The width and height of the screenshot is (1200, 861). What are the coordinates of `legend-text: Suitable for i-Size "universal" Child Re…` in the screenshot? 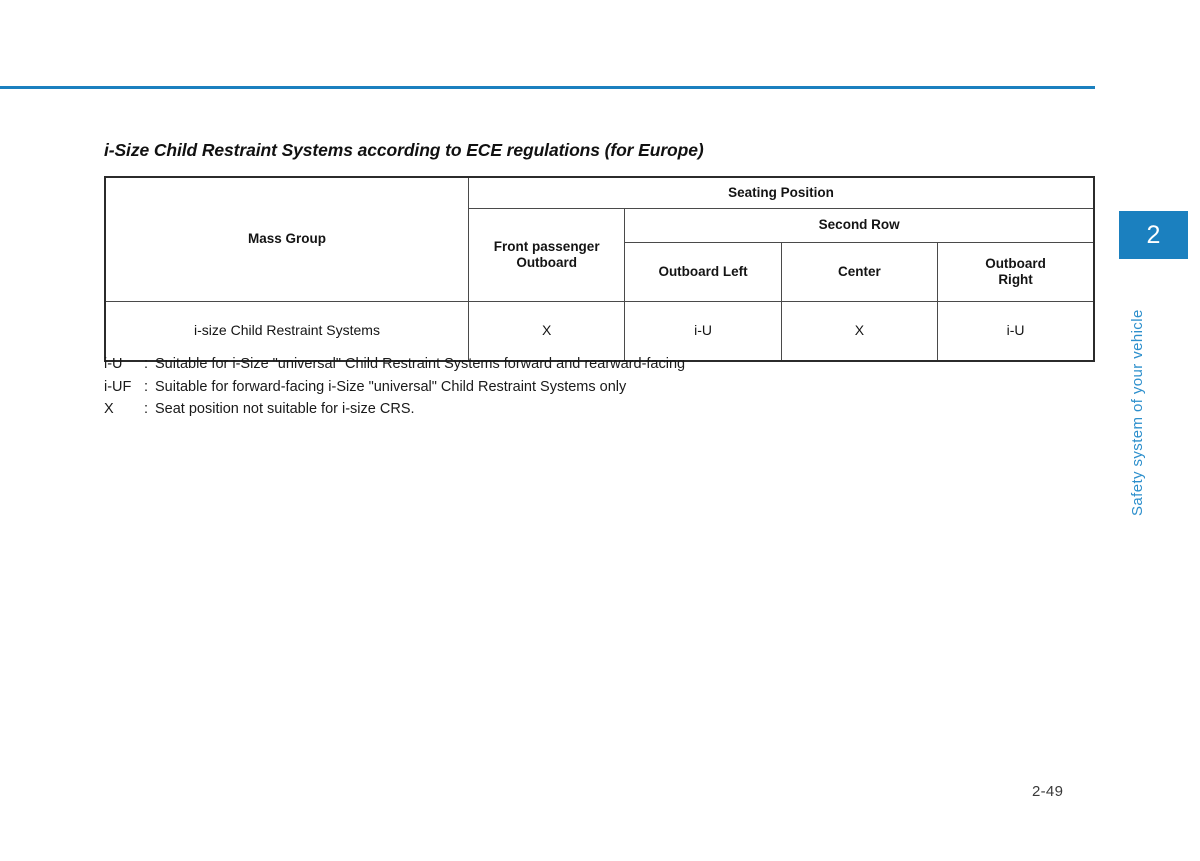 It's located at (420, 364).